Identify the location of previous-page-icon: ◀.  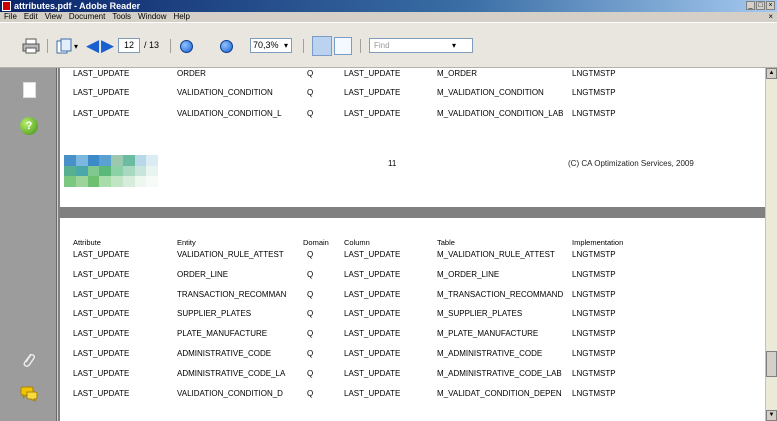
(92, 45).